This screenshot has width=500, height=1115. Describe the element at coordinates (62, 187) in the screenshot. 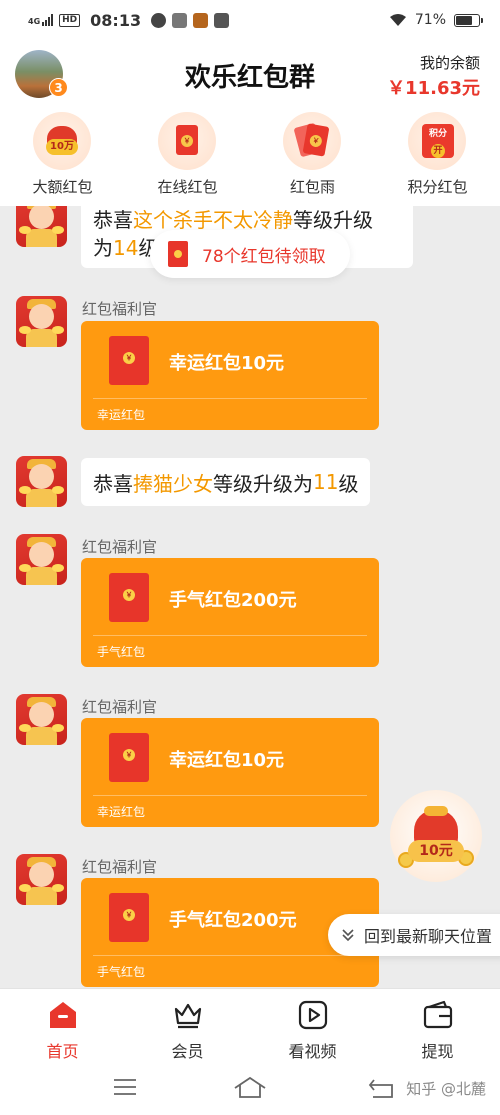

I see `menu-item-label: 大额红包` at that location.